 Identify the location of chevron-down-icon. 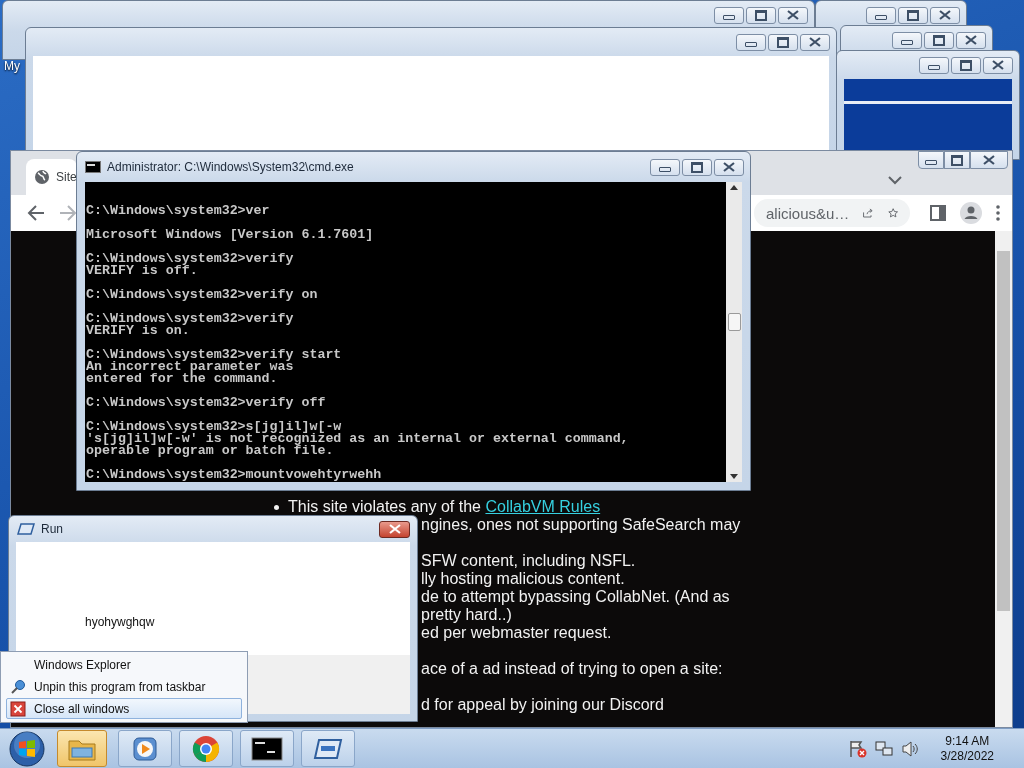
(895, 180).